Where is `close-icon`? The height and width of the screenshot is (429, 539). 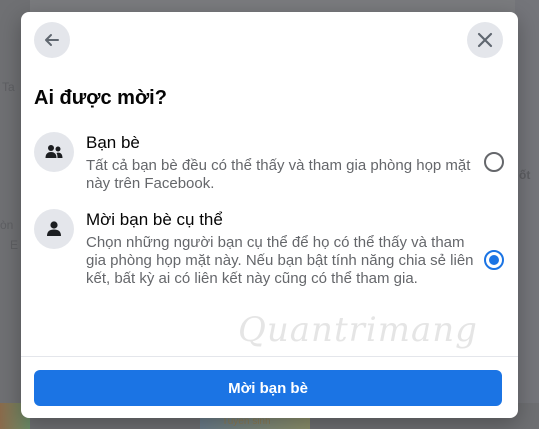
close-icon is located at coordinates (485, 40).